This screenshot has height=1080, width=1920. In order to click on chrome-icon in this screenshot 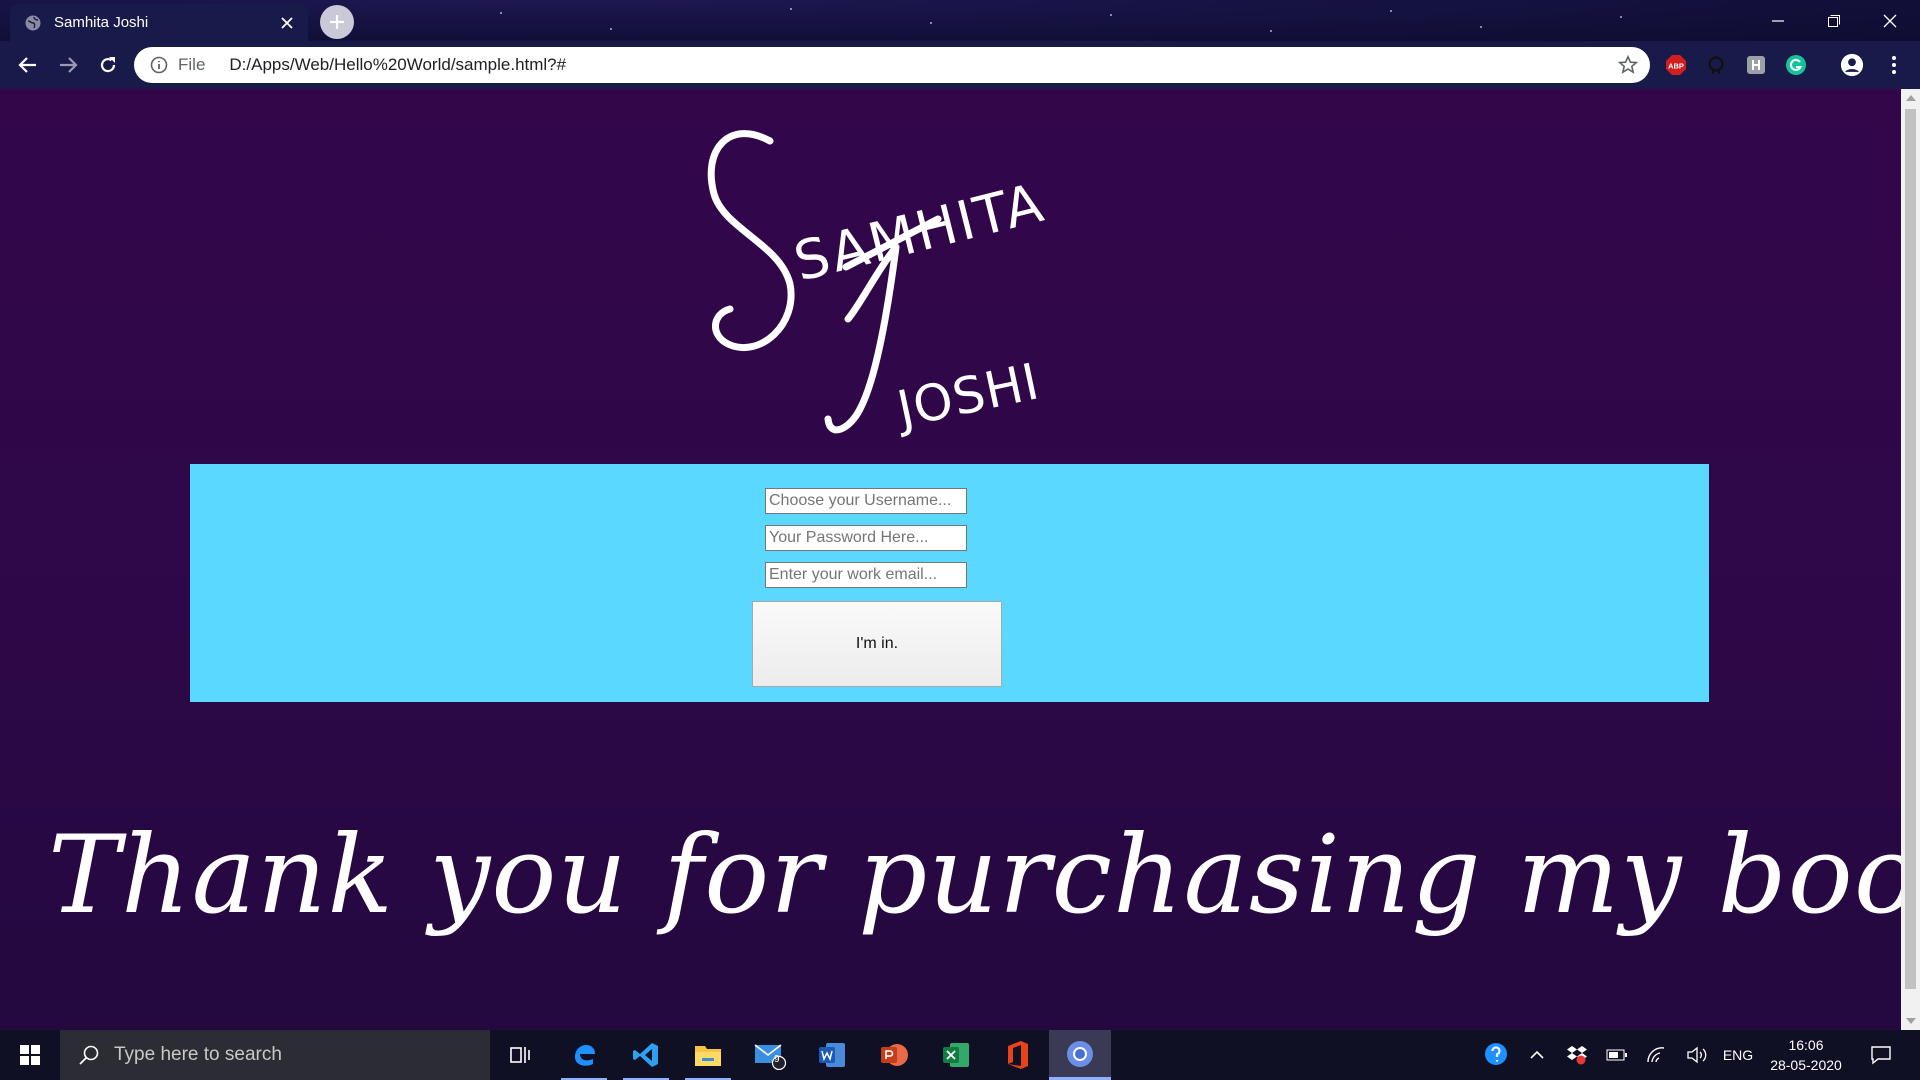, I will do `click(1080, 1053)`.